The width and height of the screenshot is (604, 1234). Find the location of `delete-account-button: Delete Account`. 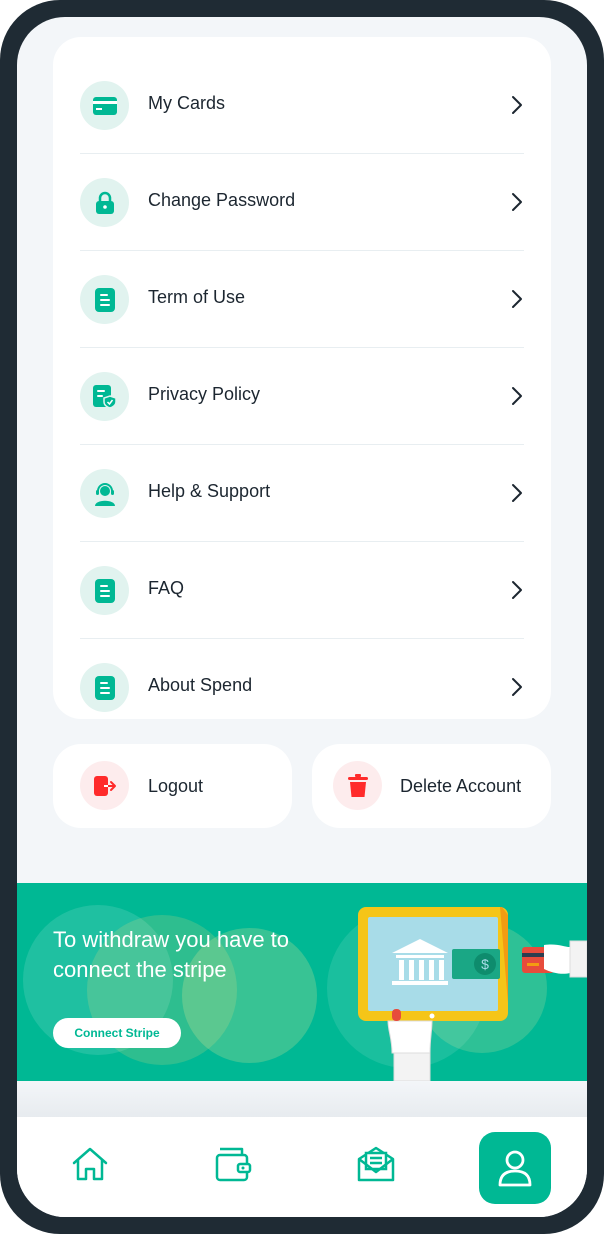

delete-account-button: Delete Account is located at coordinates (431, 786).